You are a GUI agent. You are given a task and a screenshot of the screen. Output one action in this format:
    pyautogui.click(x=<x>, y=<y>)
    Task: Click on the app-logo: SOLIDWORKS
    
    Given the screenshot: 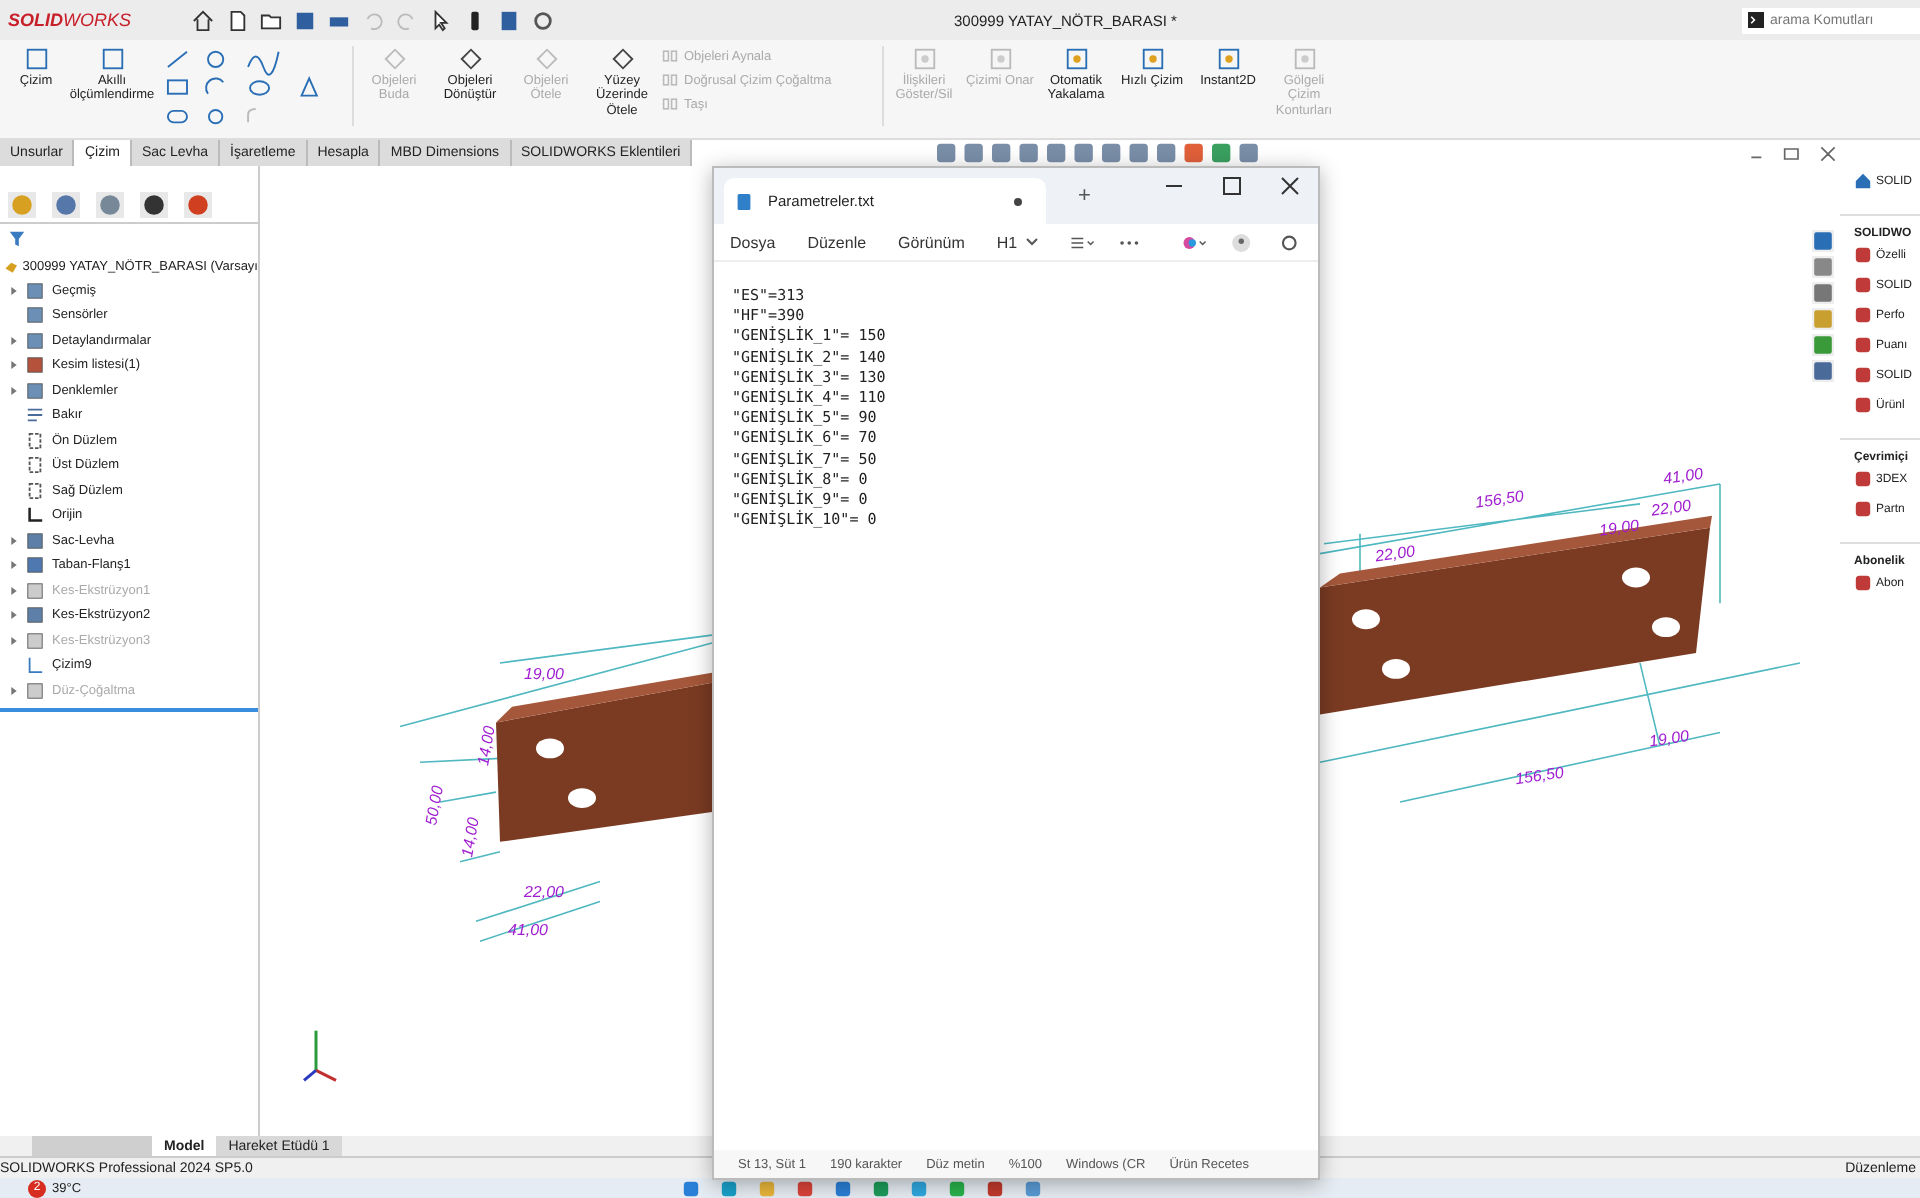 What is the action you would take?
    pyautogui.click(x=70, y=20)
    